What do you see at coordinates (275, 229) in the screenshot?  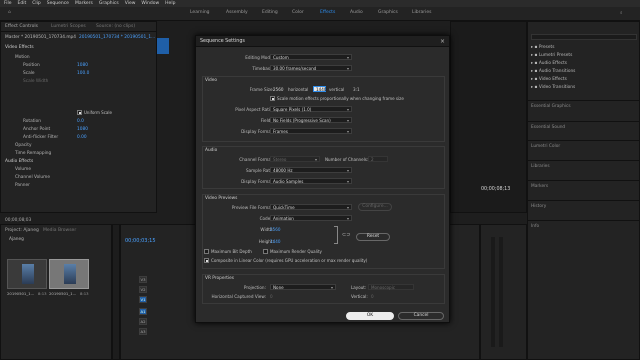 I see `width-value: 2560` at bounding box center [275, 229].